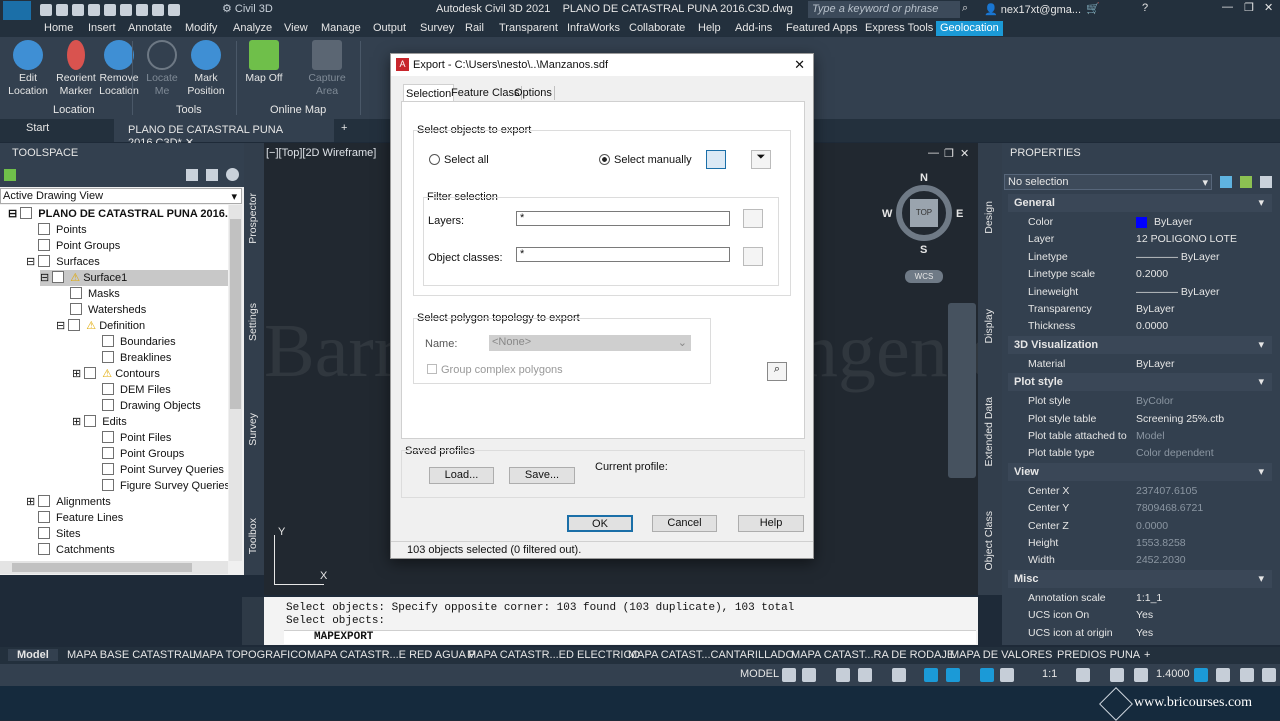  What do you see at coordinates (684, 523) in the screenshot?
I see `cancel-button: Cancel` at bounding box center [684, 523].